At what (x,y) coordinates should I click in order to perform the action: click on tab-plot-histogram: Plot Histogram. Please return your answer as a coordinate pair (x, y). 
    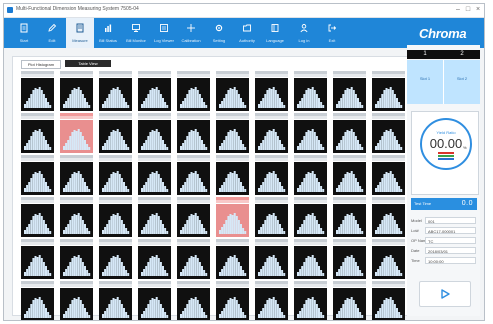
    Looking at the image, I should click on (41, 64).